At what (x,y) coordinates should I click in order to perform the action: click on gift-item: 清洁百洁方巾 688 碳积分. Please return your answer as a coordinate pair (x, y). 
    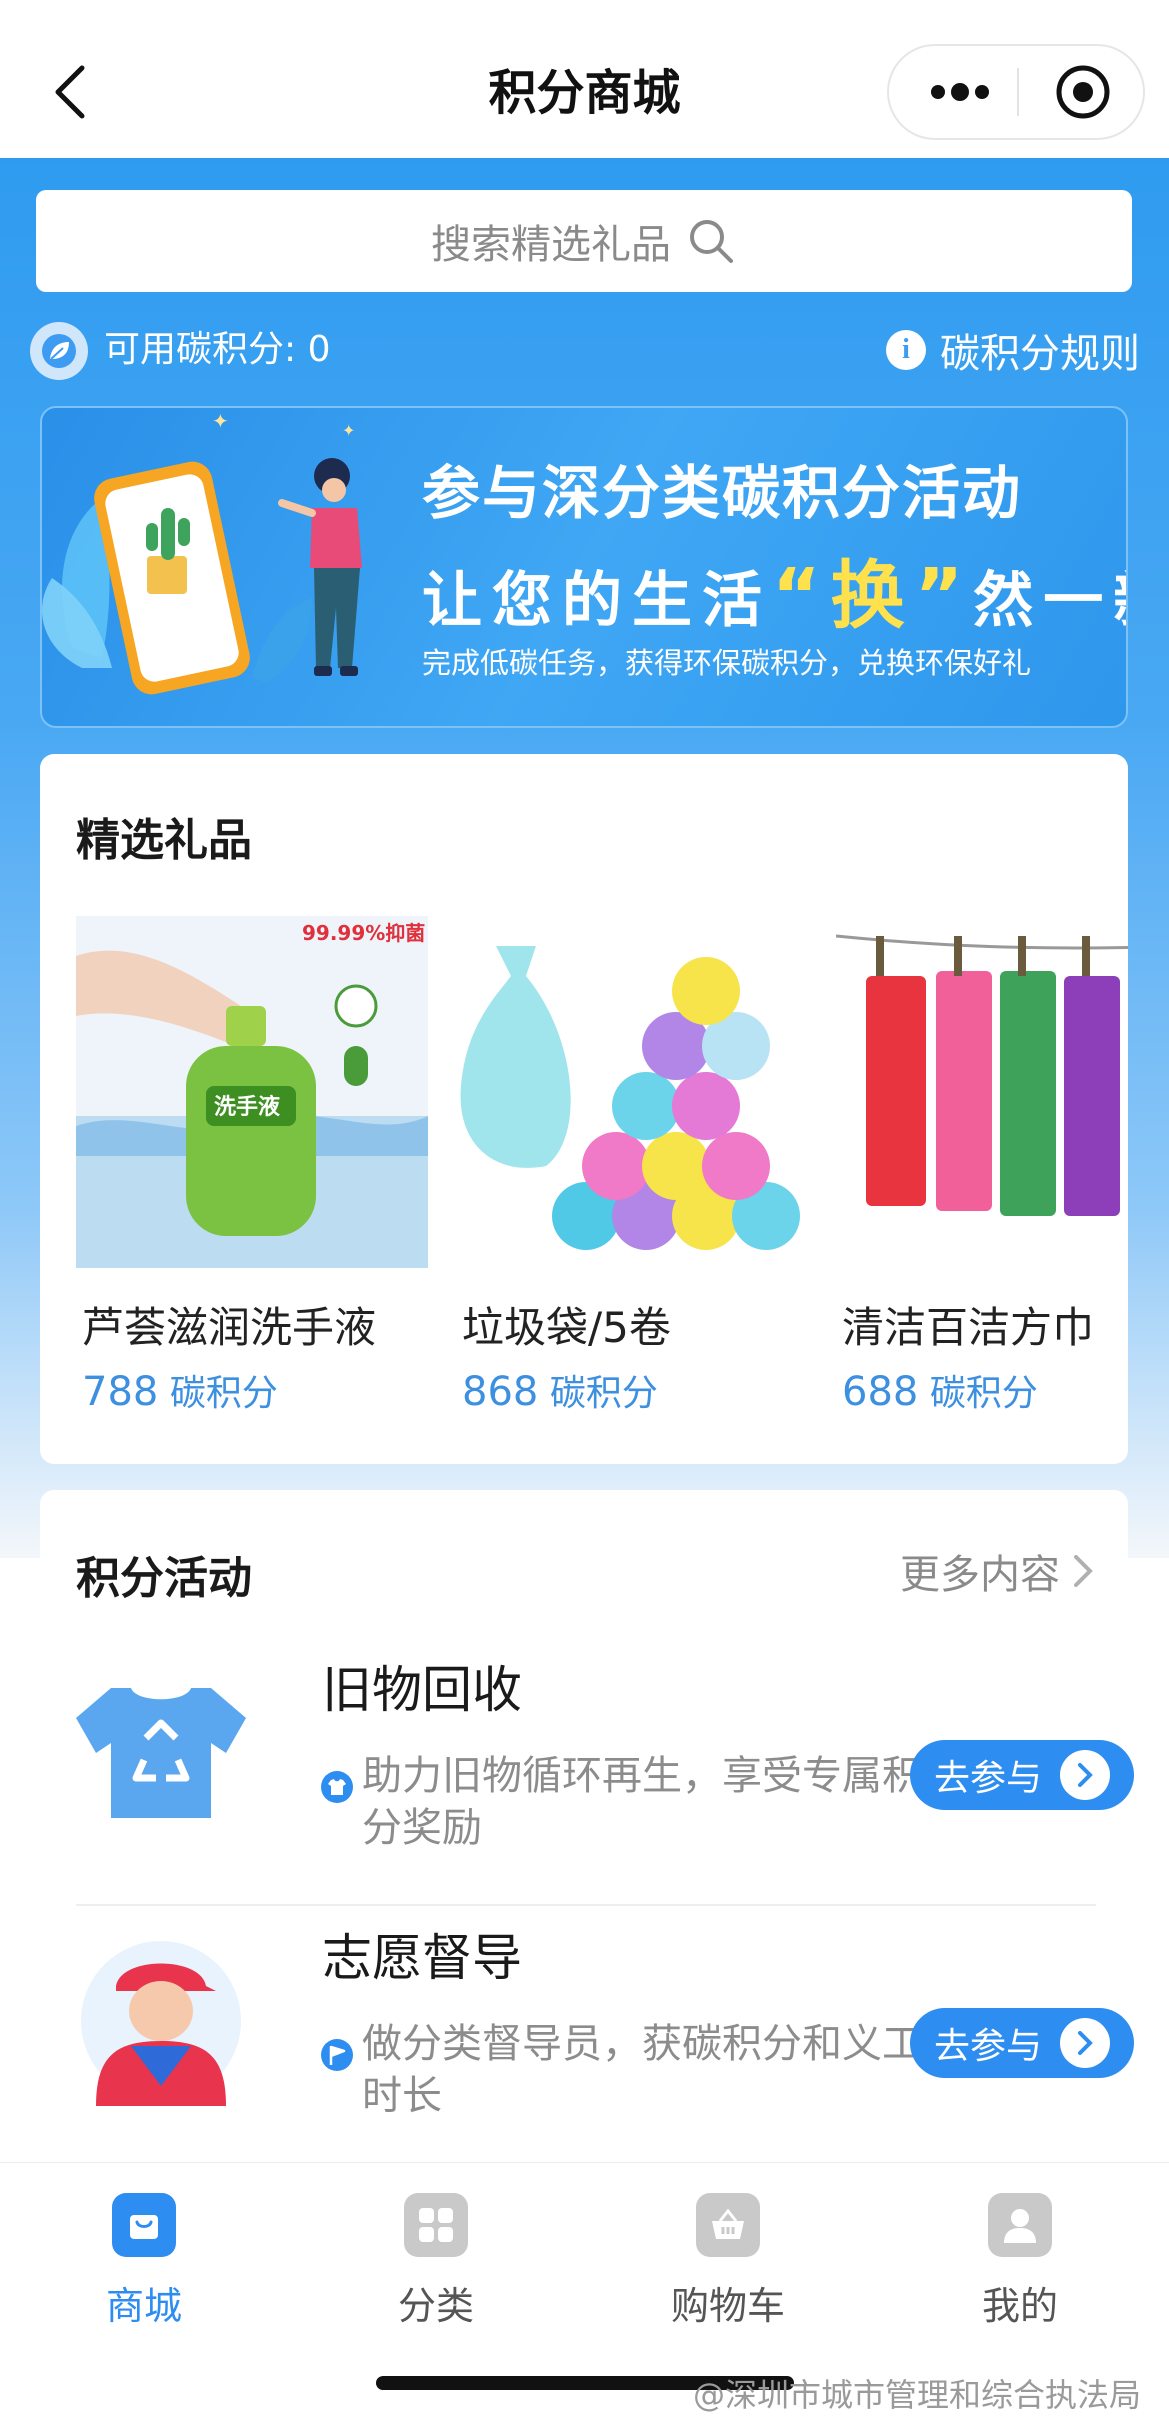
    Looking at the image, I should click on (982, 1165).